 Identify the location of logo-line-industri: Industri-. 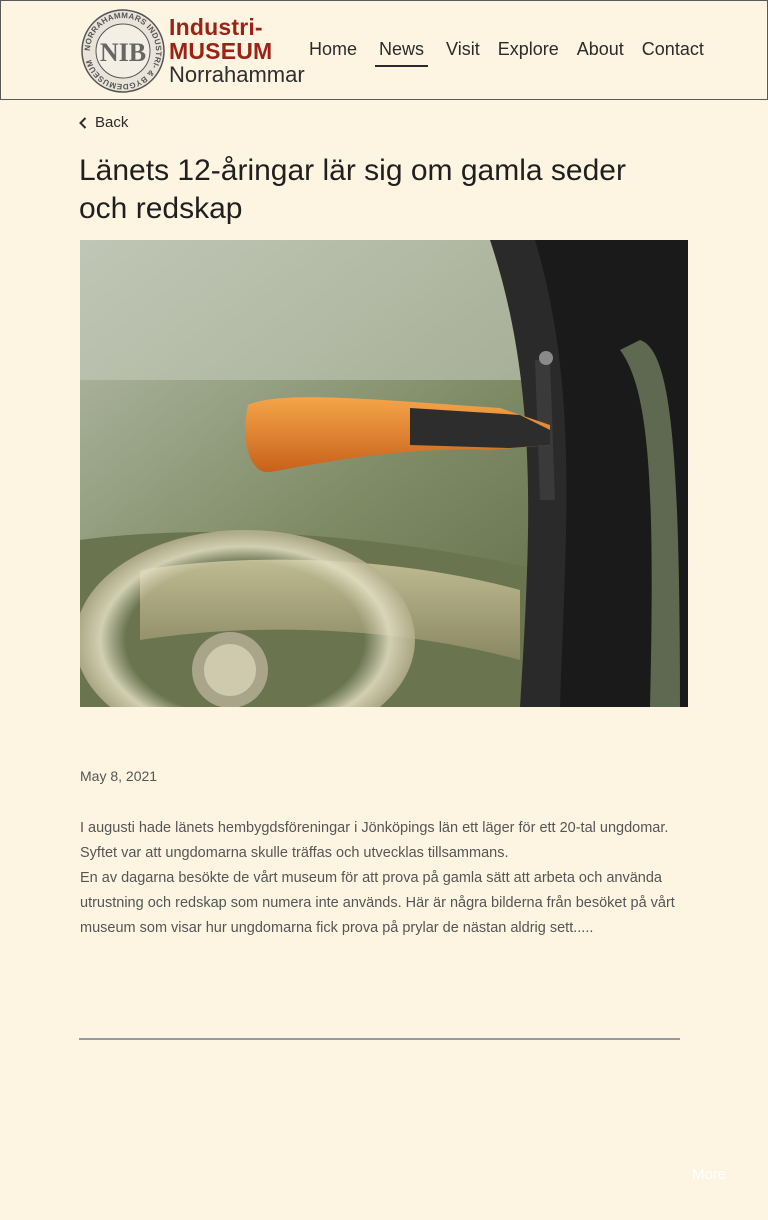
(216, 27).